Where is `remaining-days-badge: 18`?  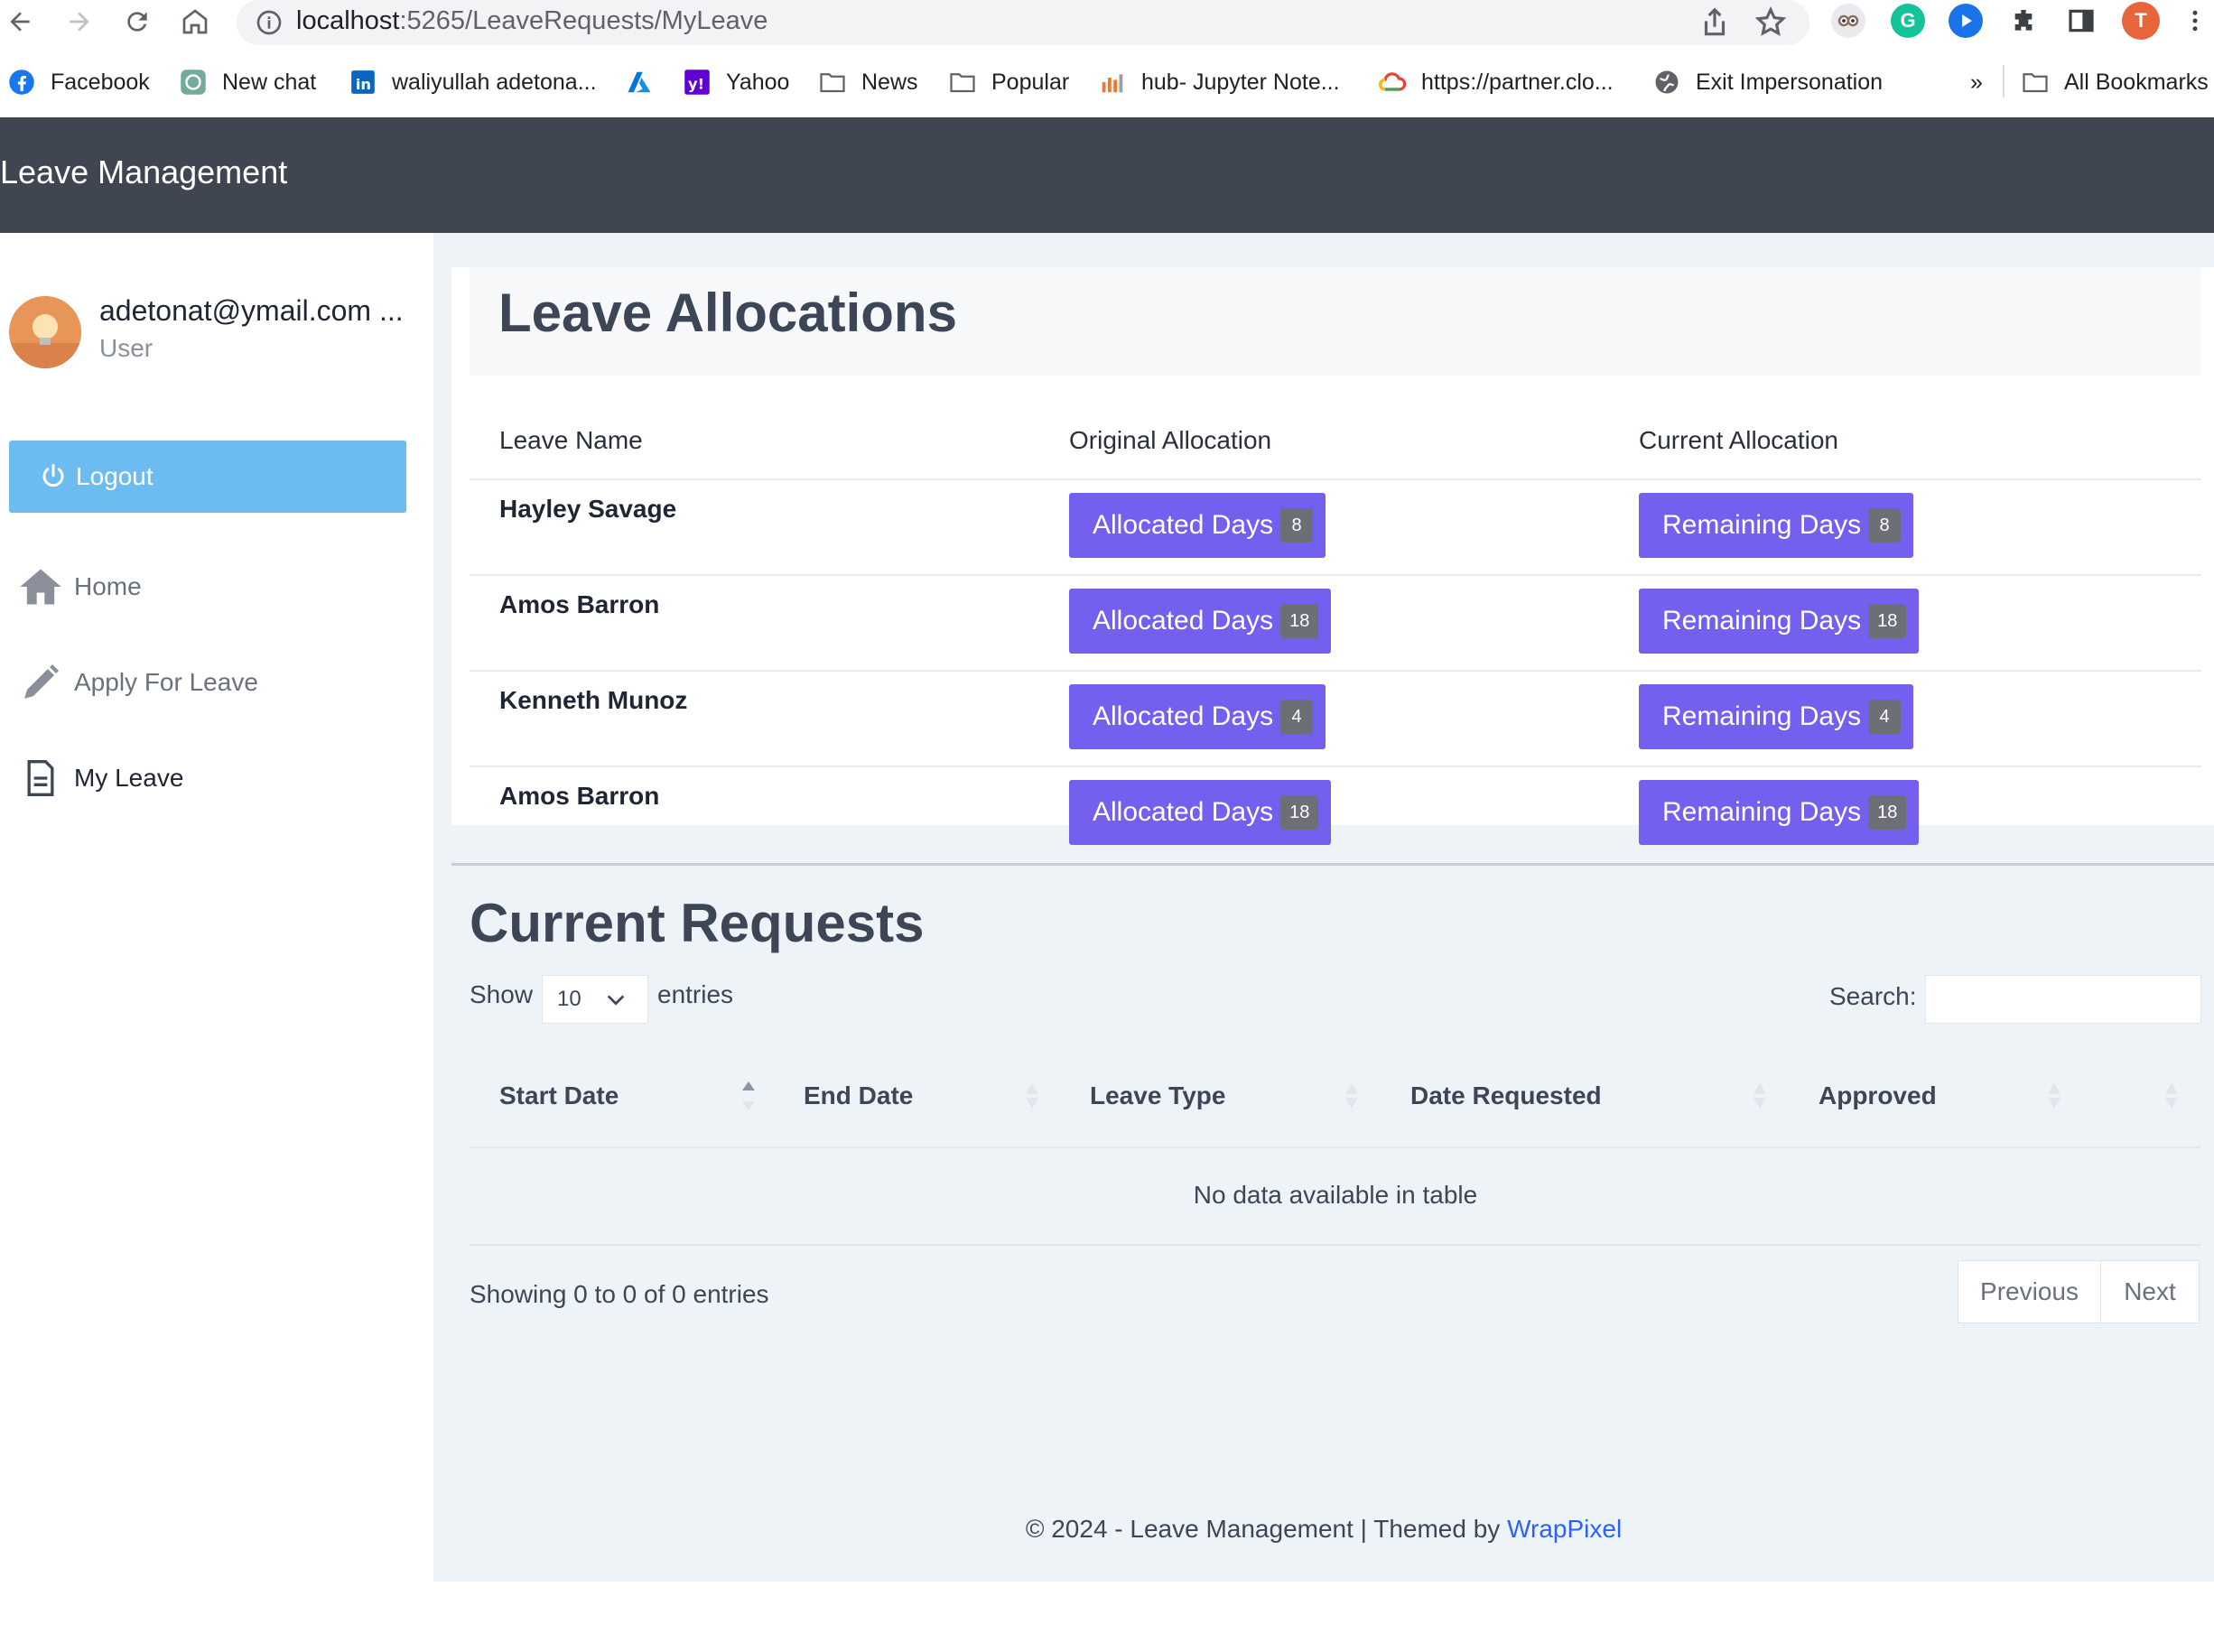
remaining-days-badge: 18 is located at coordinates (1888, 621).